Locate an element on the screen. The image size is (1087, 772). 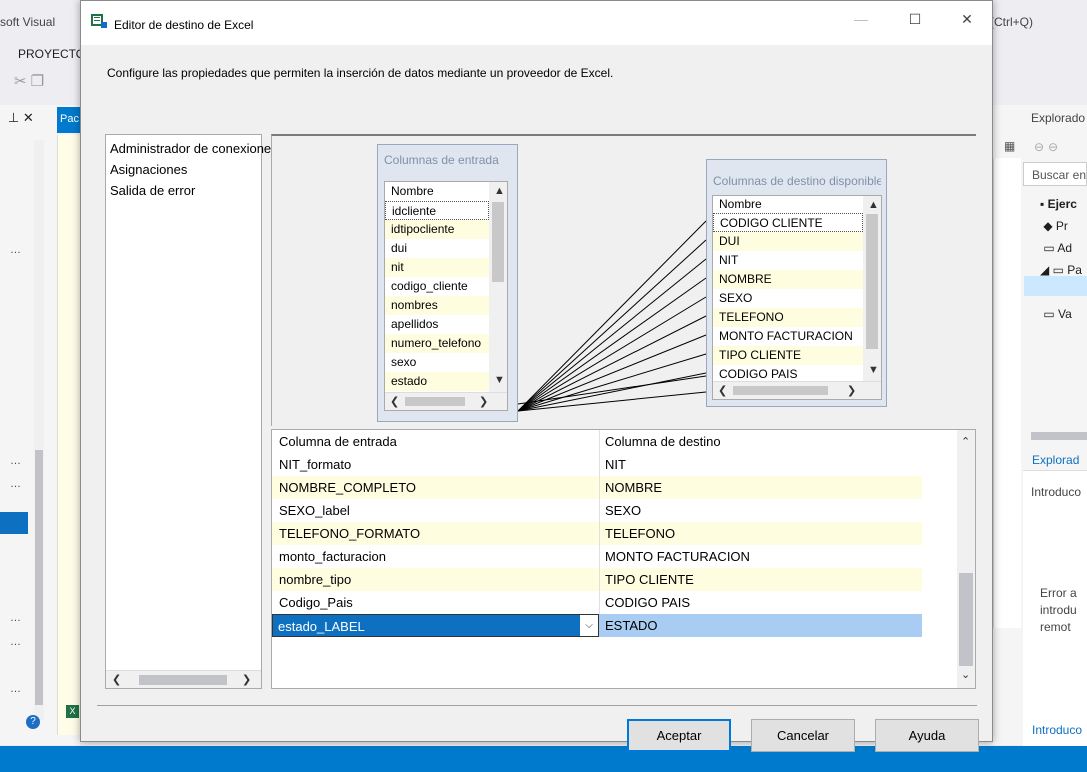
nav-item-mappings: Asignaciones is located at coordinates (148, 169).